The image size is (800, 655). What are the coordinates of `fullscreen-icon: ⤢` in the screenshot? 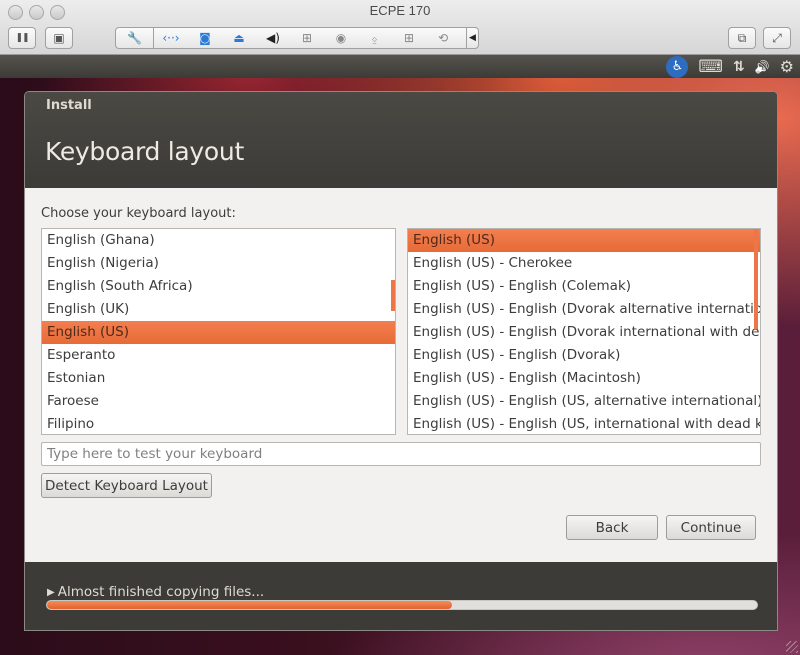 It's located at (777, 37).